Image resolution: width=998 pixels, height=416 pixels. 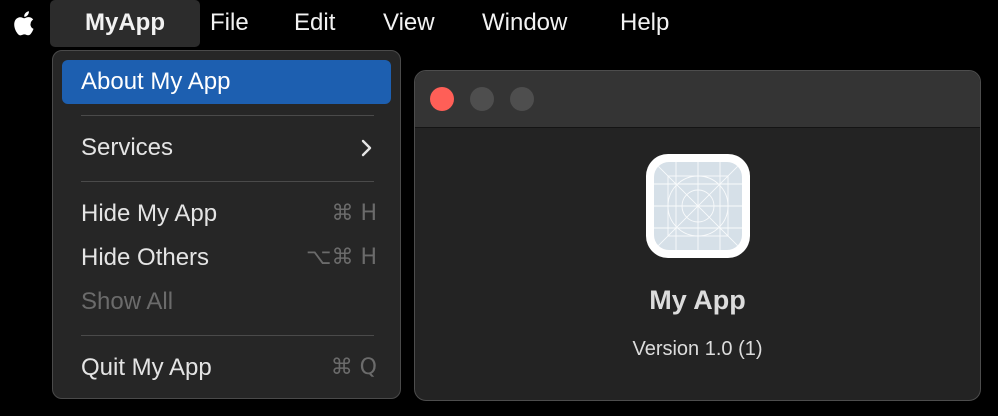 I want to click on menu-item-show-all: Show All, so click(x=226, y=302).